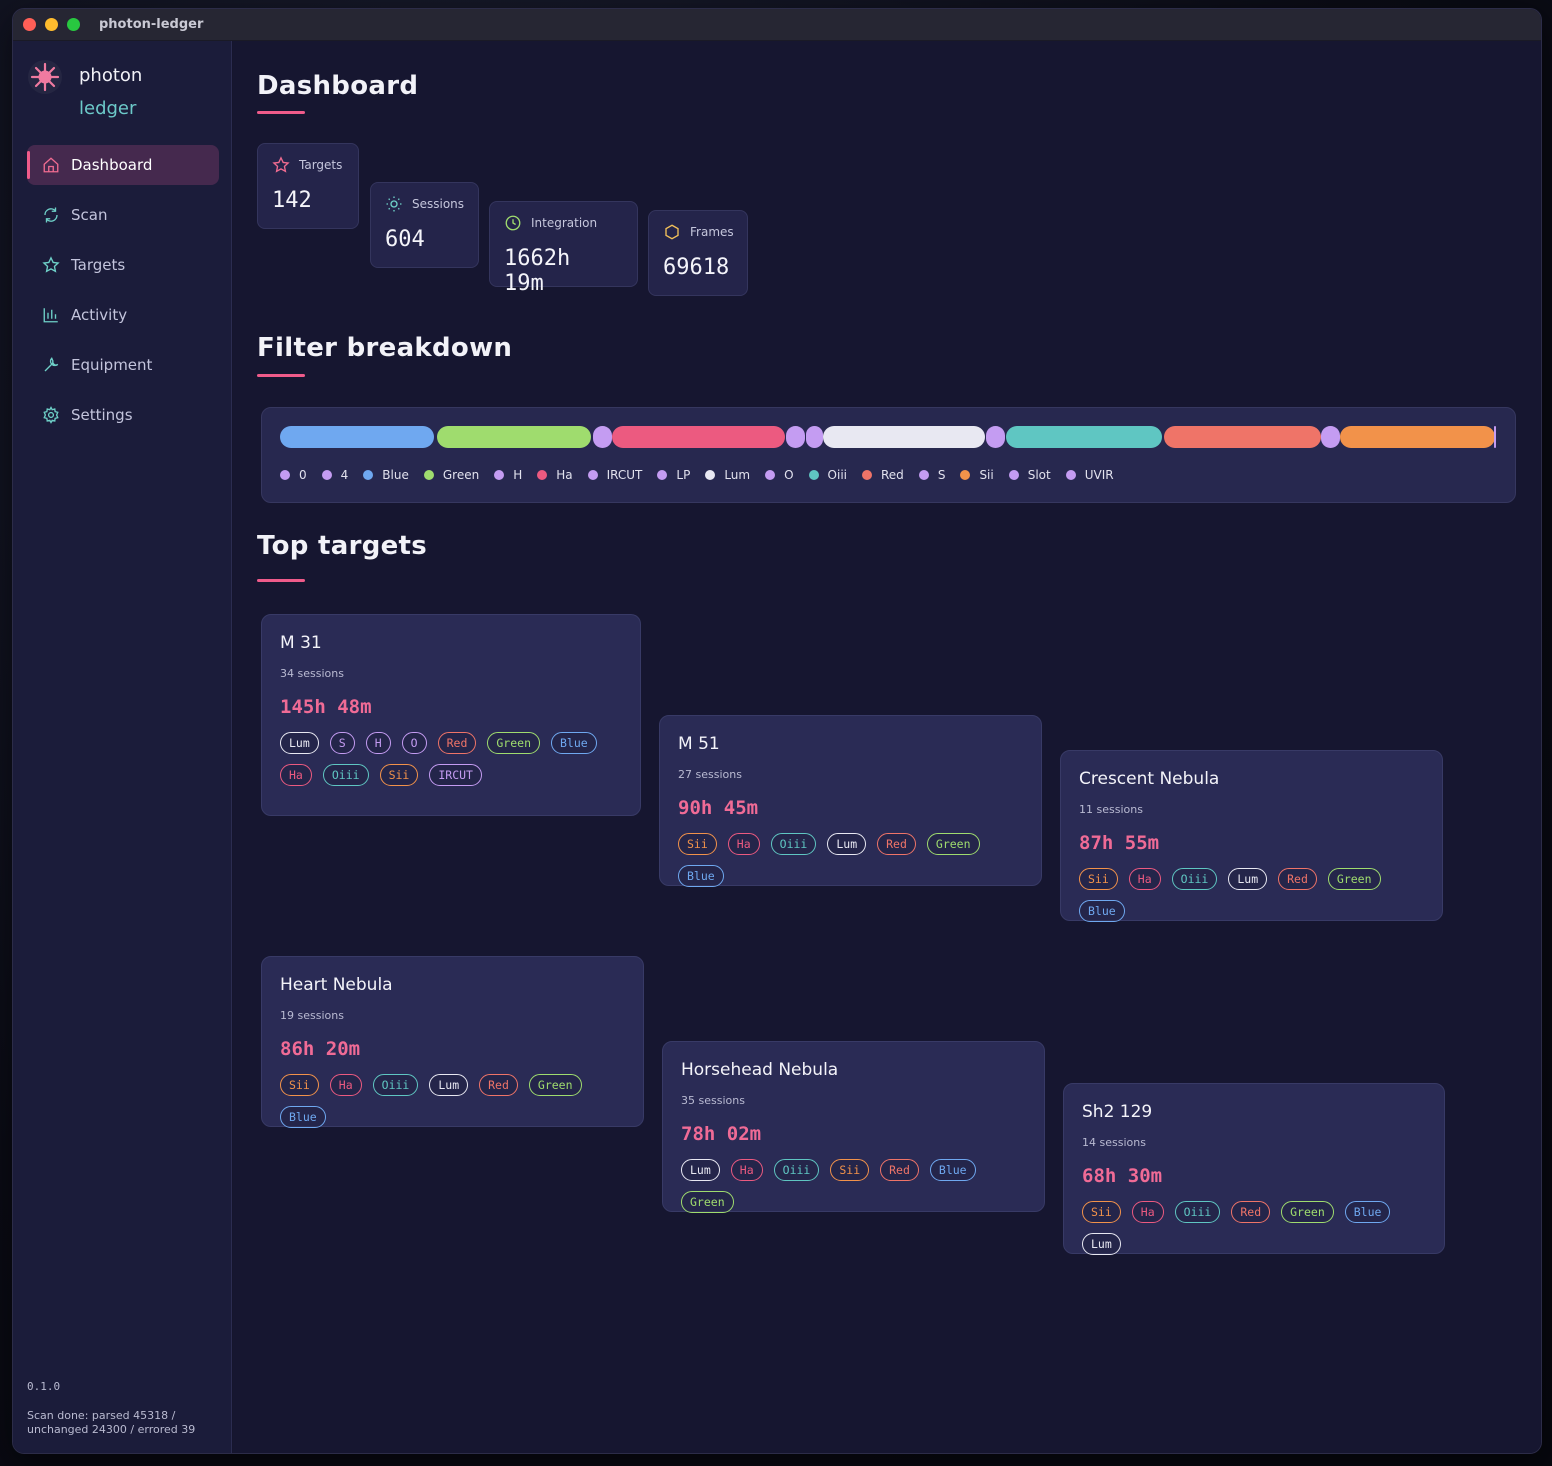 Image resolution: width=1552 pixels, height=1466 pixels. Describe the element at coordinates (827, 475) in the screenshot. I see `legend-item: Oiii` at that location.